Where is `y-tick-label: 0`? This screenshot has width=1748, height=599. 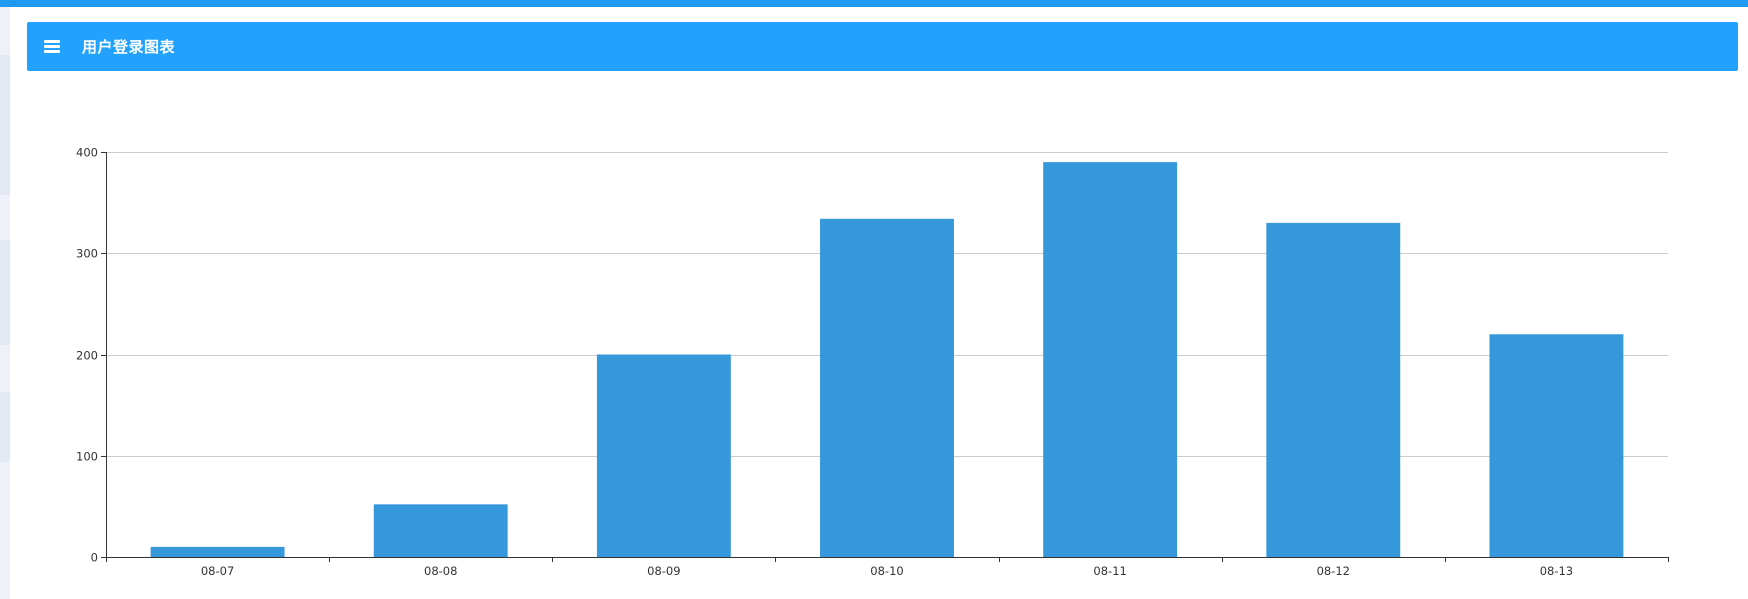
y-tick-label: 0 is located at coordinates (94, 558).